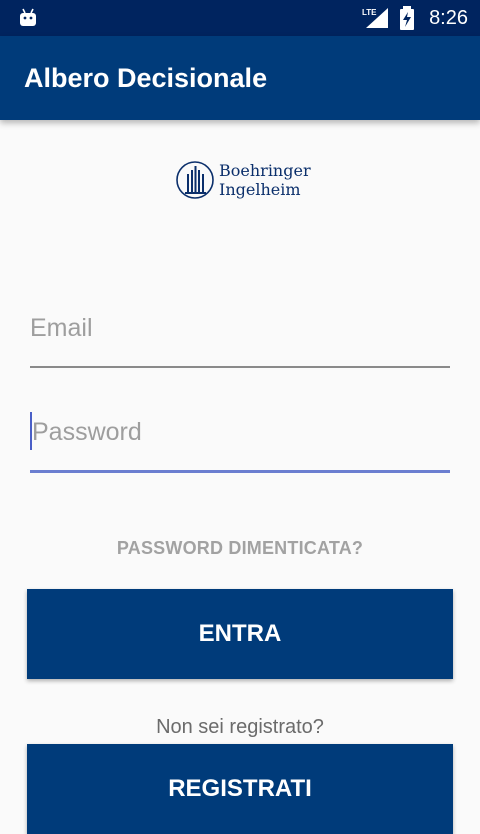 The image size is (480, 834). Describe the element at coordinates (240, 634) in the screenshot. I see `login-button: ENTRA` at that location.